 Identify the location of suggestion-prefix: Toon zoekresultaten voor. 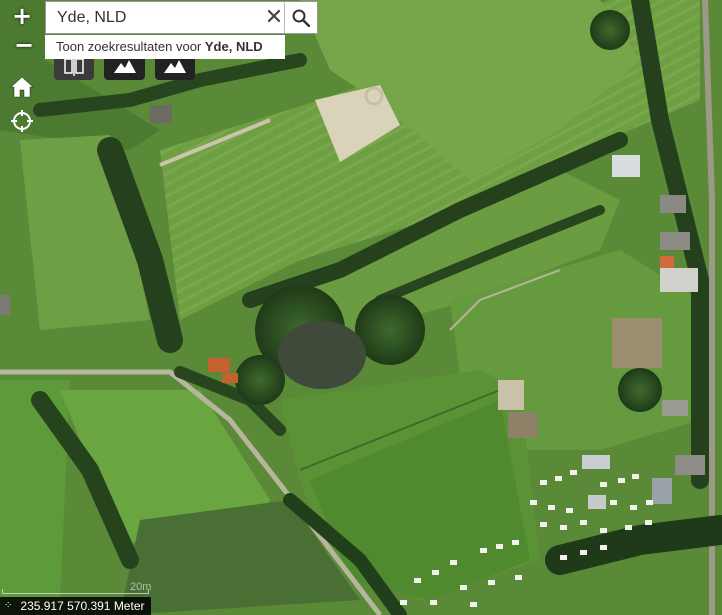
(130, 46).